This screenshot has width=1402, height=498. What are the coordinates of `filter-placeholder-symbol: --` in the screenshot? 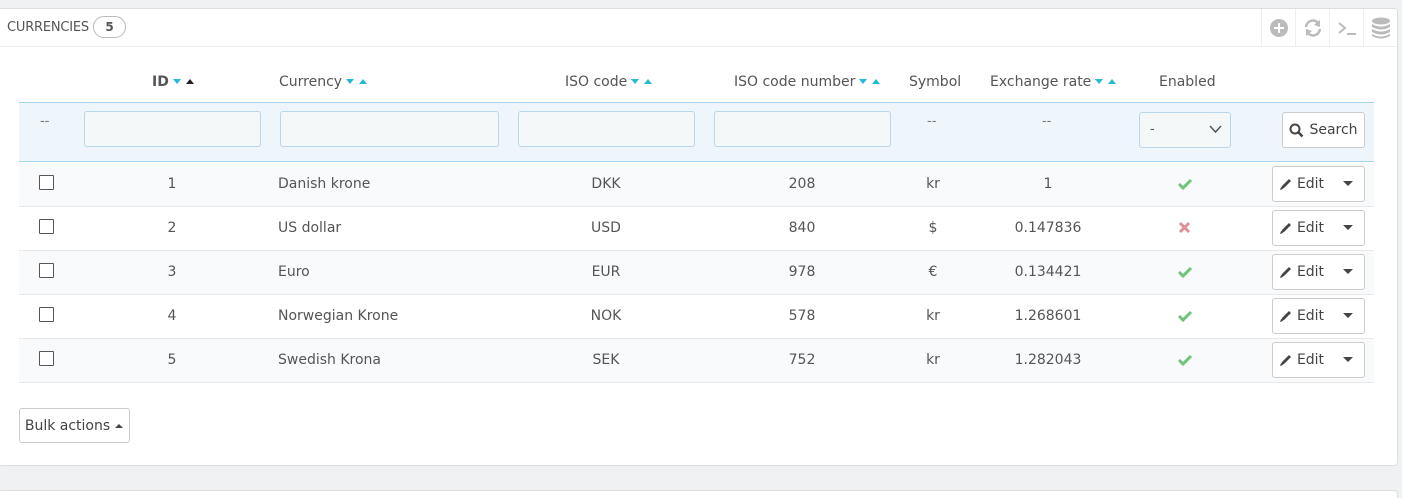 It's located at (932, 121).